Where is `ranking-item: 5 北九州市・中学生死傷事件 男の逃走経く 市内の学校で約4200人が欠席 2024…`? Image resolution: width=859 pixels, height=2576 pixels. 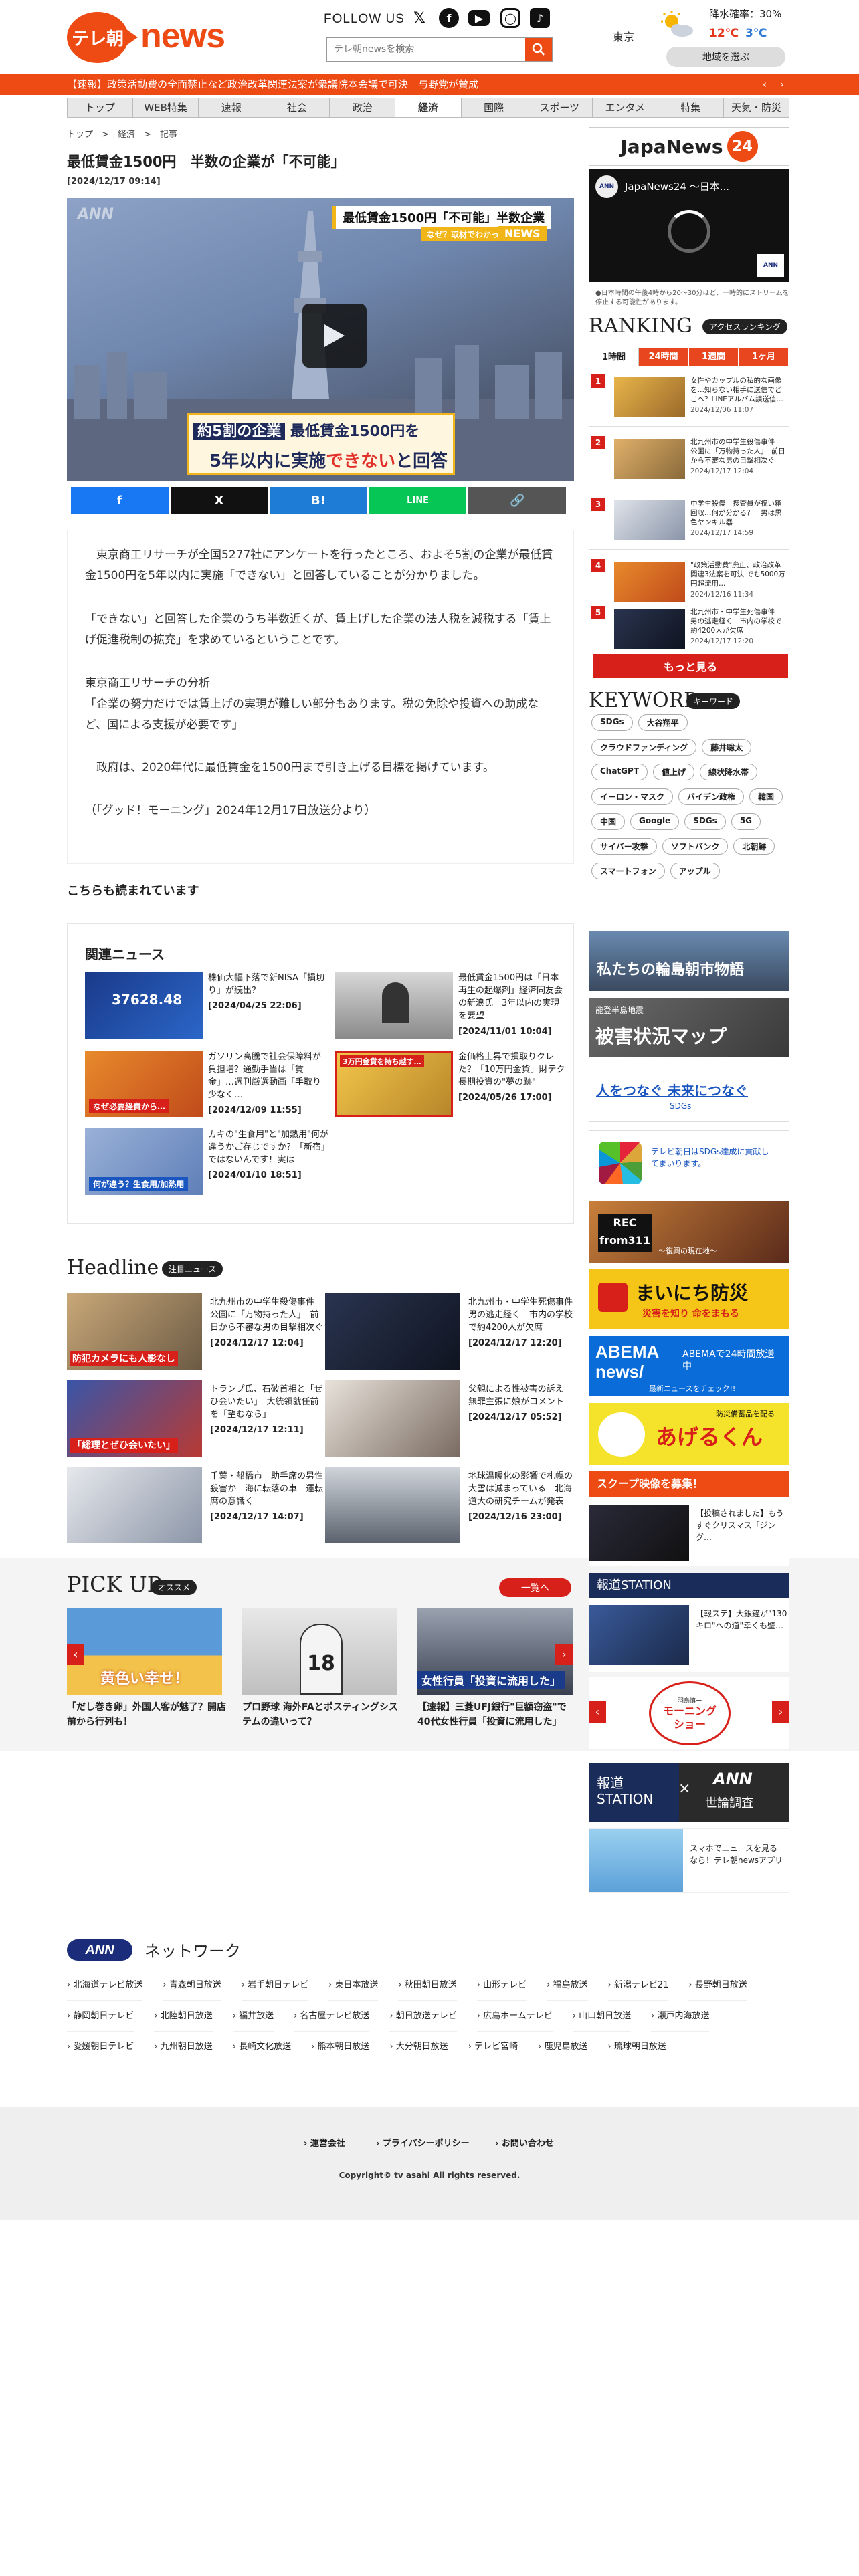 ranking-item: 5 北九州市・中学生死傷事件 男の逃走経く 市内の学校で約4200人が欠席 2024… is located at coordinates (689, 630).